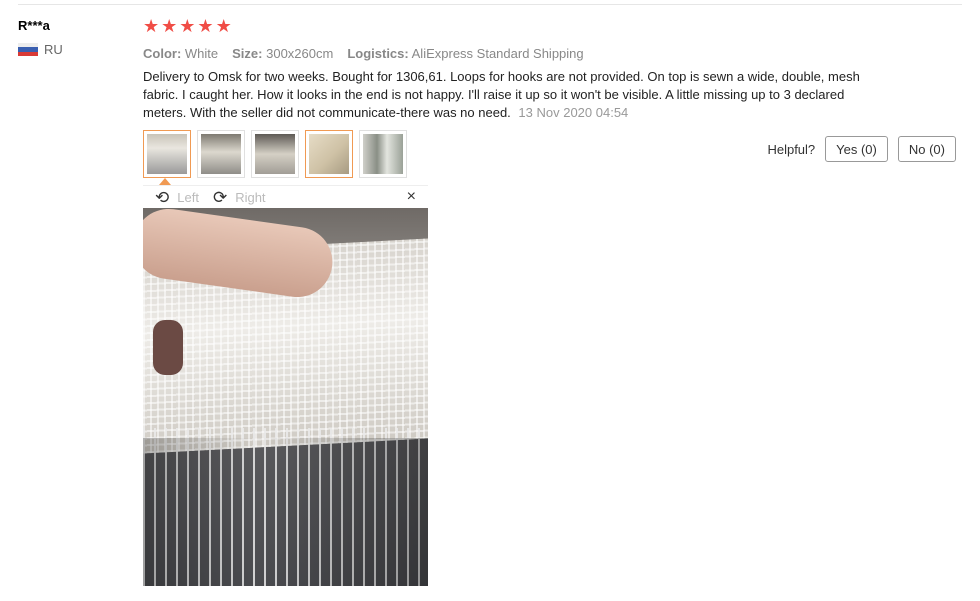  I want to click on russia-flag-icon, so click(28, 49).